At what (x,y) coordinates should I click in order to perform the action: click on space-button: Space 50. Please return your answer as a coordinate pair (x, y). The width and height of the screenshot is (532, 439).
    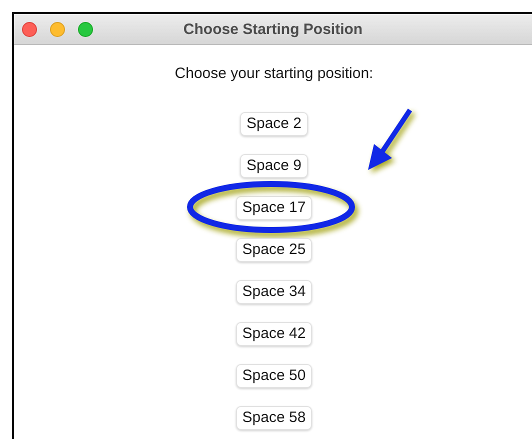
    Looking at the image, I should click on (274, 376).